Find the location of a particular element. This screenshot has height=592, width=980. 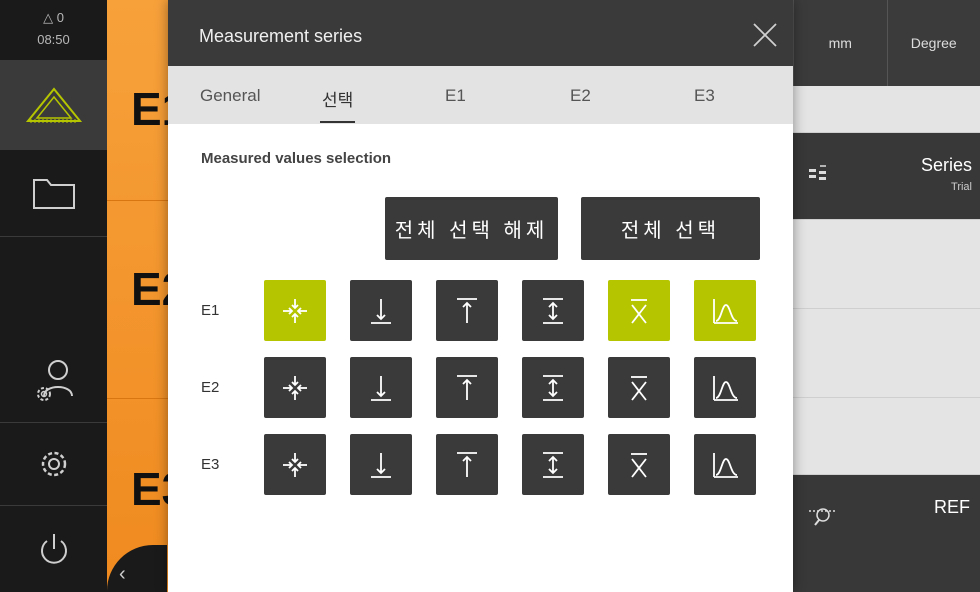

tab-e1: E1 is located at coordinates (455, 96).